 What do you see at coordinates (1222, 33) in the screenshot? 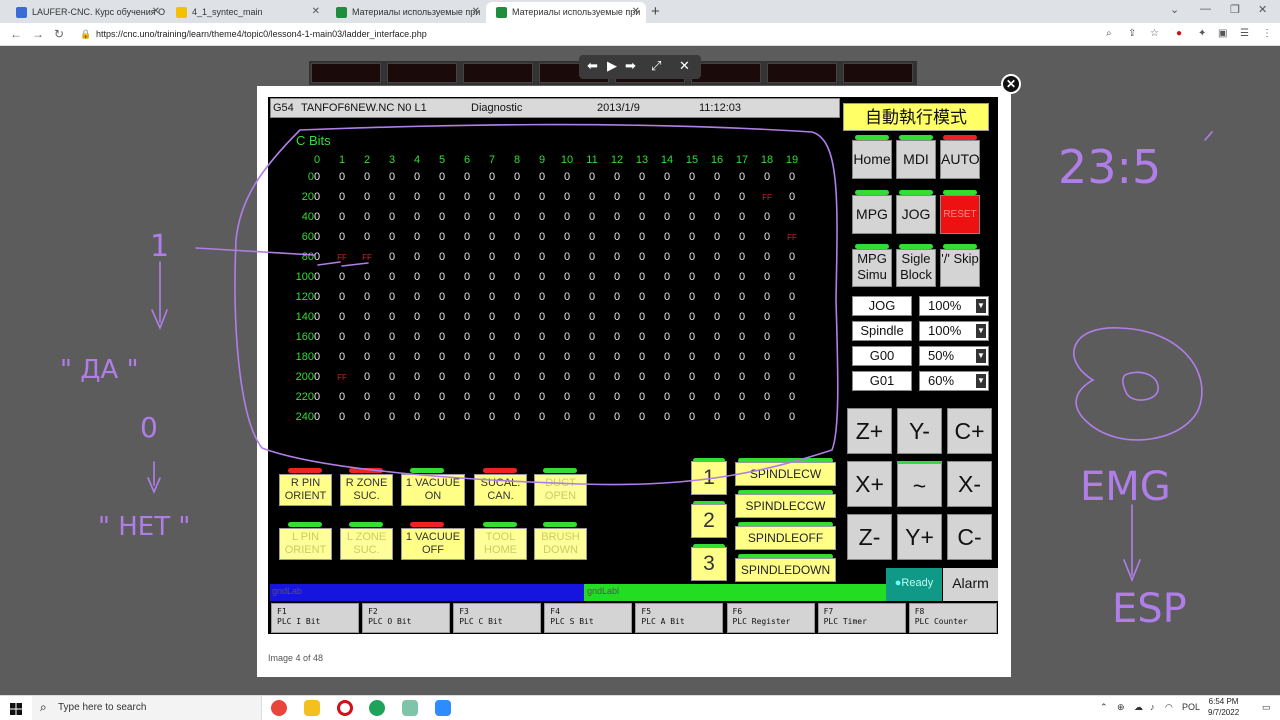
I see `sidepanel-icon: ▣` at bounding box center [1222, 33].